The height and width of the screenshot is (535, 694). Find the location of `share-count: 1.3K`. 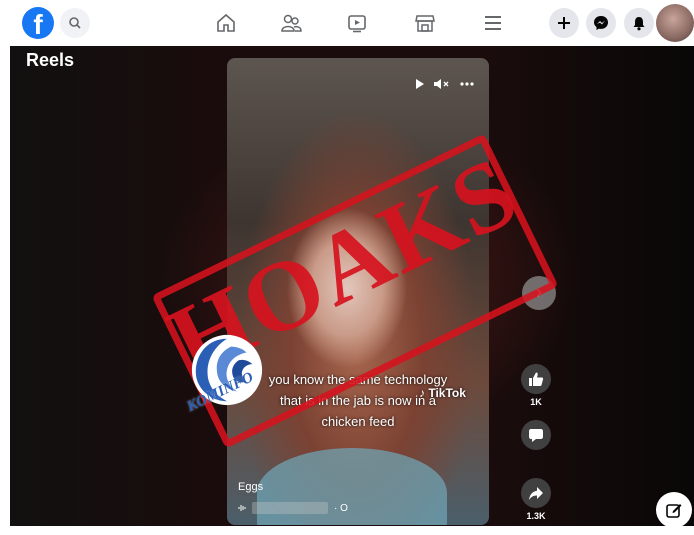

share-count: 1.3K is located at coordinates (536, 516).